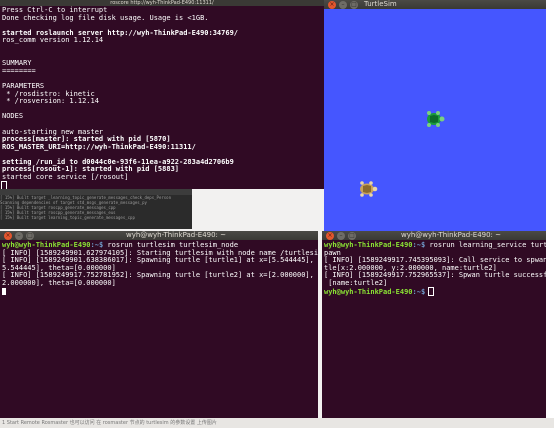 The height and width of the screenshot is (428, 554). I want to click on terminal-right-close-button: ×, so click(330, 235).